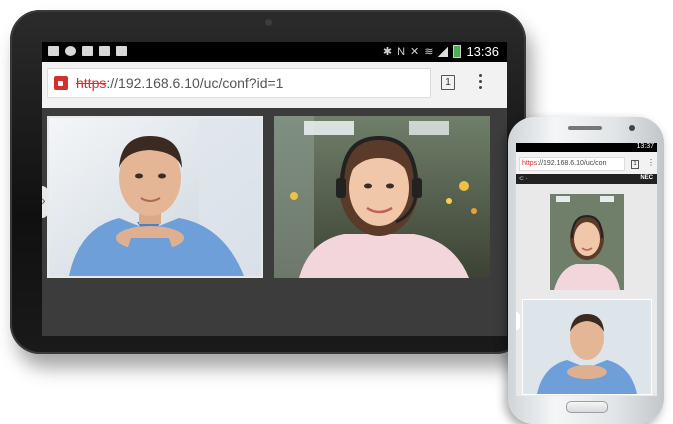  I want to click on phone-male-image, so click(587, 347).